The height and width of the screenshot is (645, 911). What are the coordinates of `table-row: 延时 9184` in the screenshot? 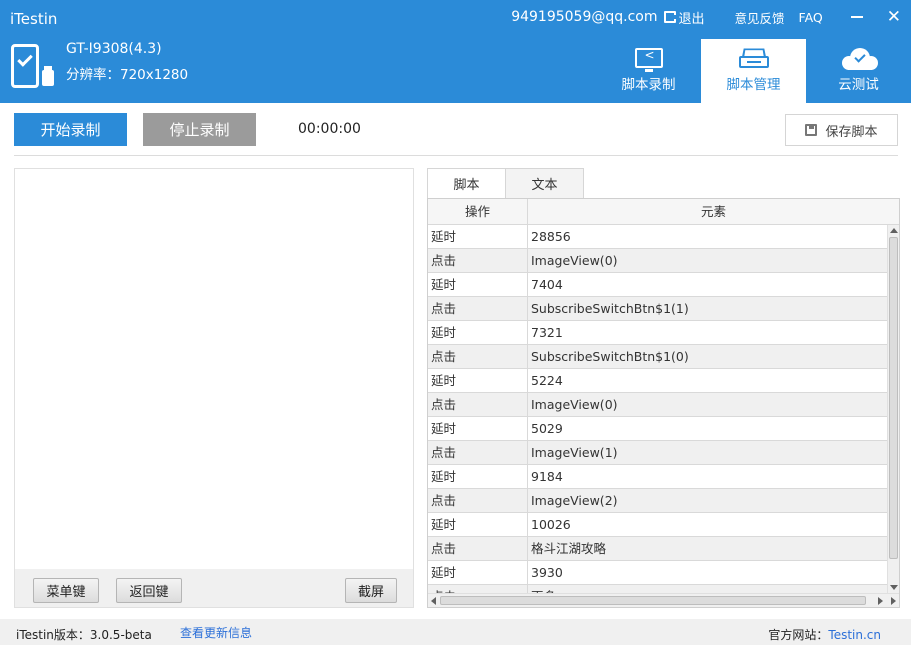 It's located at (657, 477).